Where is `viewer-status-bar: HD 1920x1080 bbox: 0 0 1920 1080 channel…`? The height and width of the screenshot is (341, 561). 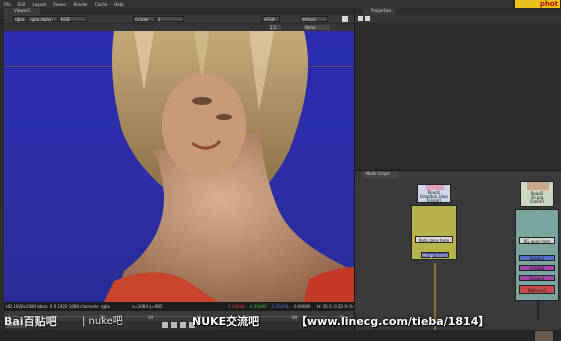
viewer-status-bar: HD 1920x1080 bbox: 0 0 1920 1080 channel… is located at coordinates (192, 306).